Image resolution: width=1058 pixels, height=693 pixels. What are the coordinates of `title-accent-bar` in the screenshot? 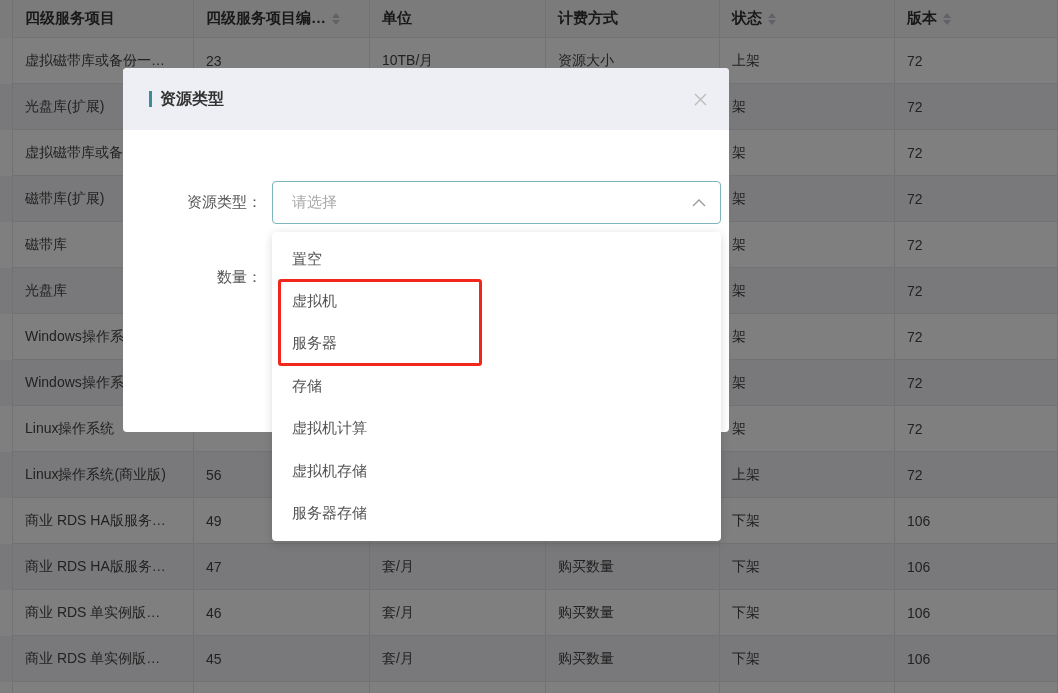 It's located at (150, 99).